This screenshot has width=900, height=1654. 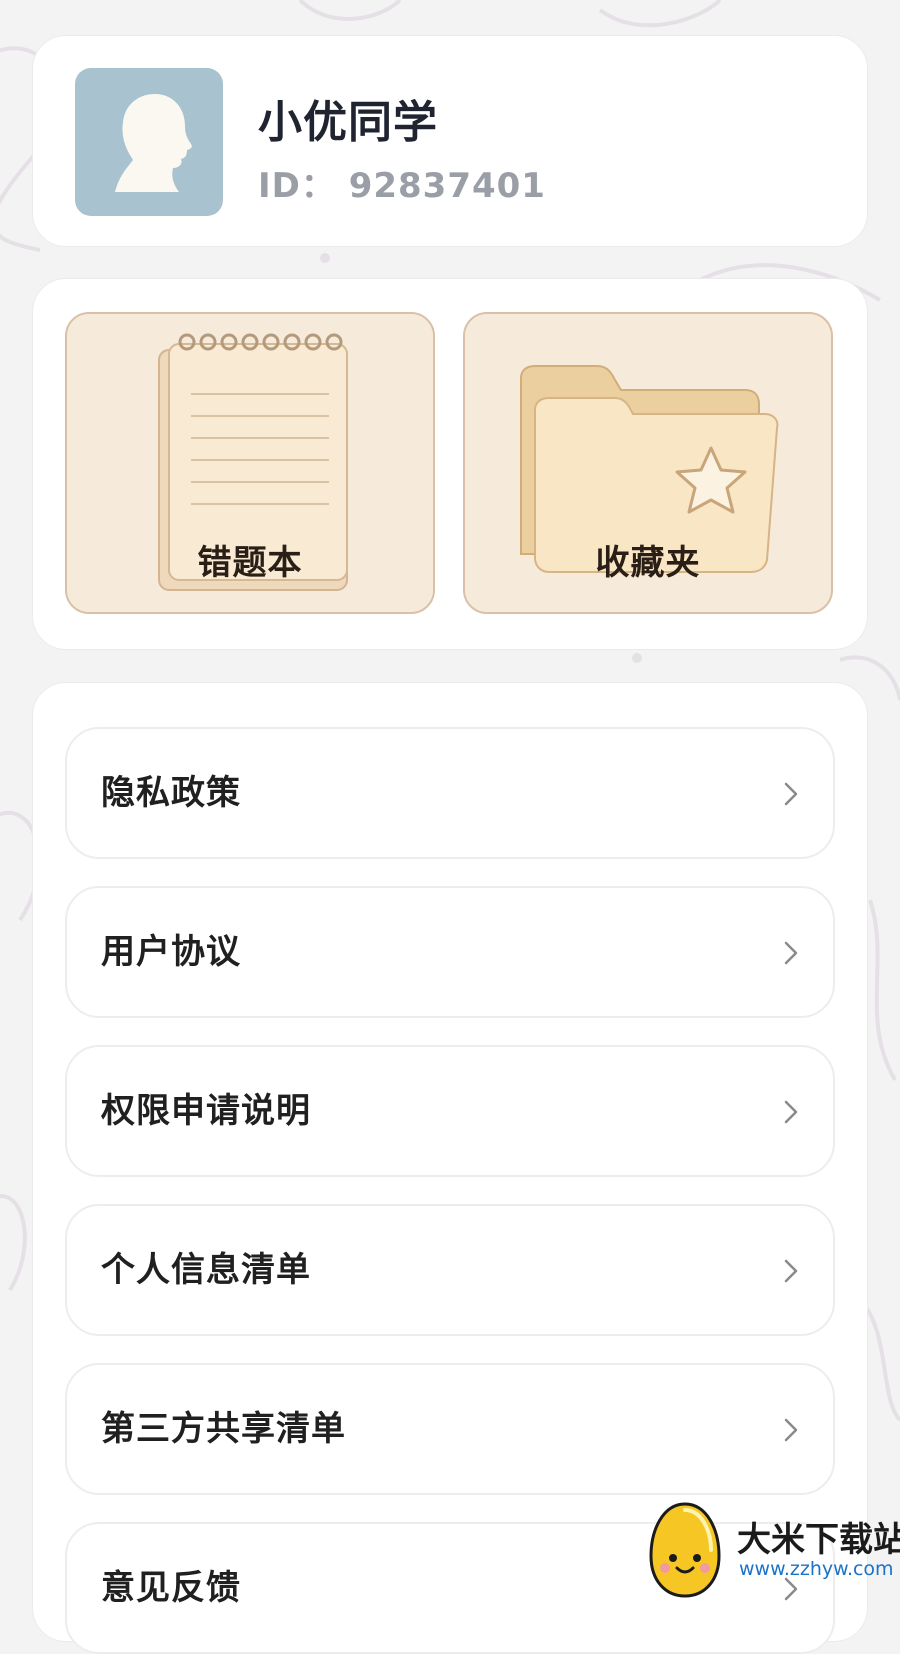 What do you see at coordinates (171, 793) in the screenshot?
I see `menu-item-label: 隐私政策` at bounding box center [171, 793].